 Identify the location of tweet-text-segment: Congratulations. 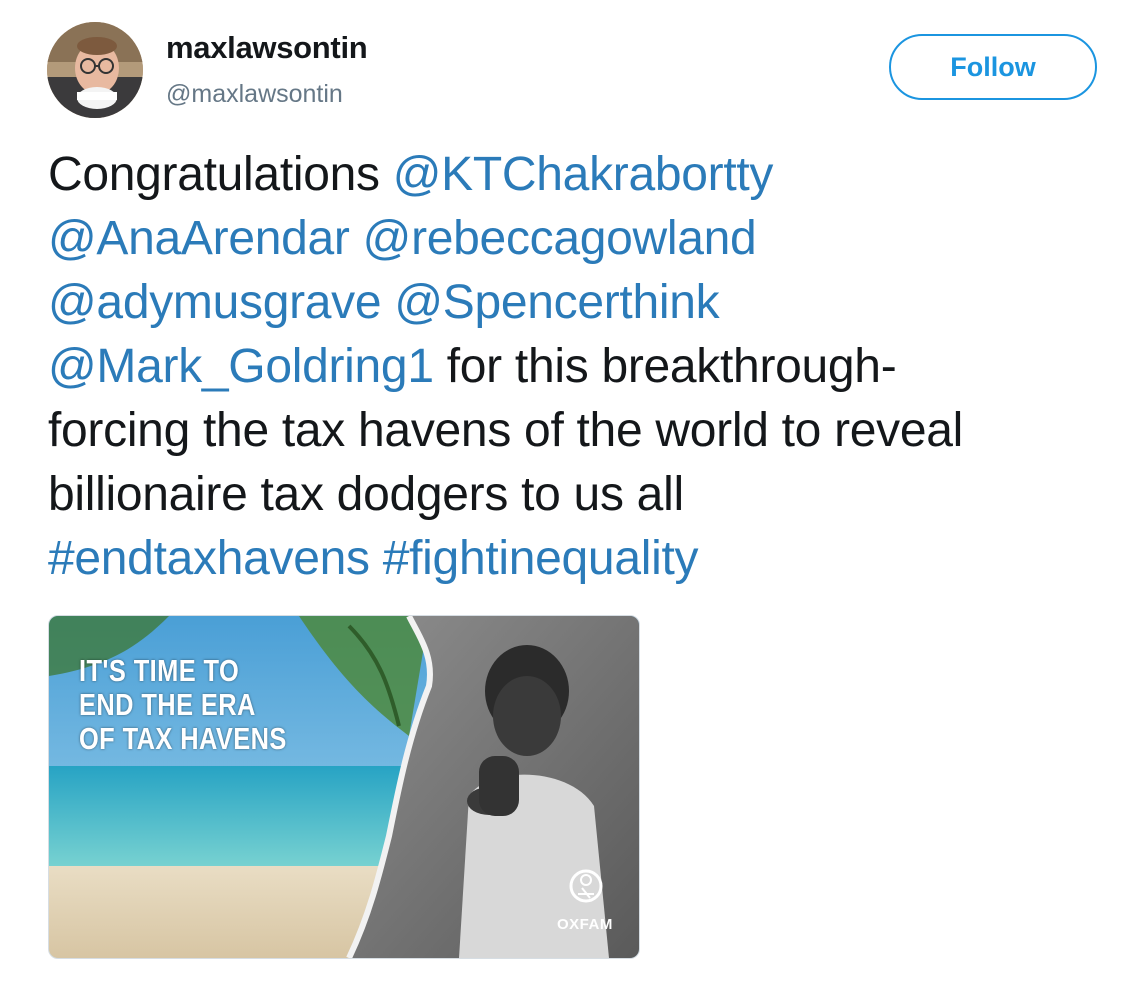
(220, 174).